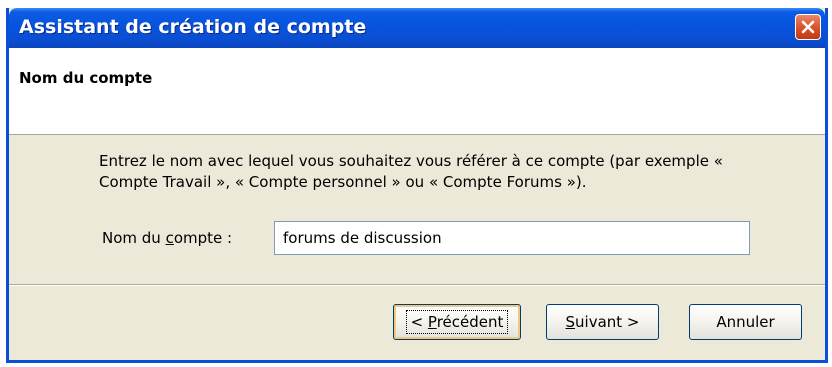 The image size is (832, 367). I want to click on close-button, so click(808, 27).